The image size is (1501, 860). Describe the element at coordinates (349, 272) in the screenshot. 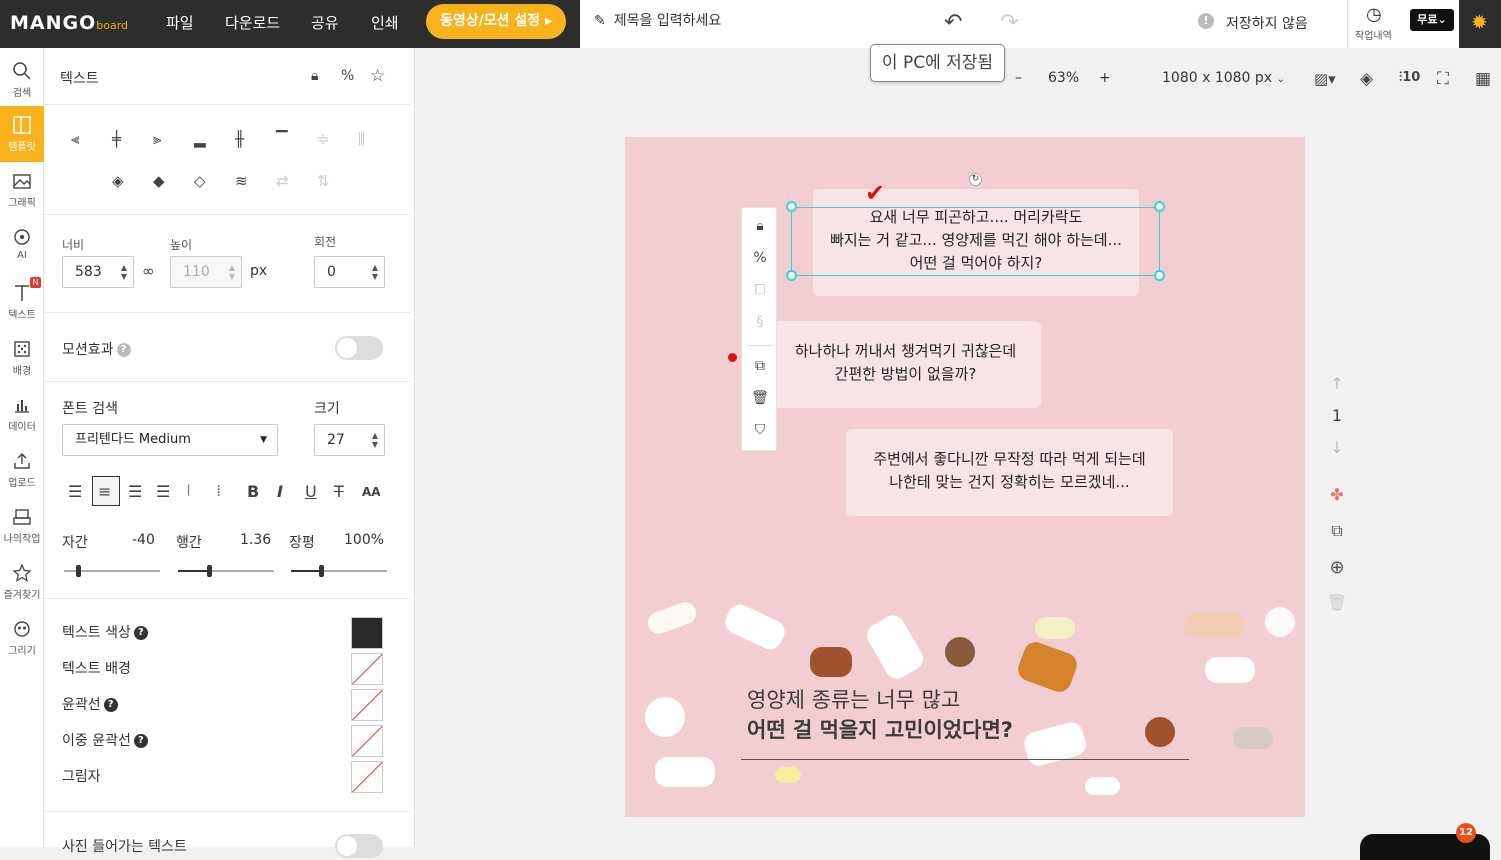

I see `rotate-input: 0 ▲ ▼` at that location.